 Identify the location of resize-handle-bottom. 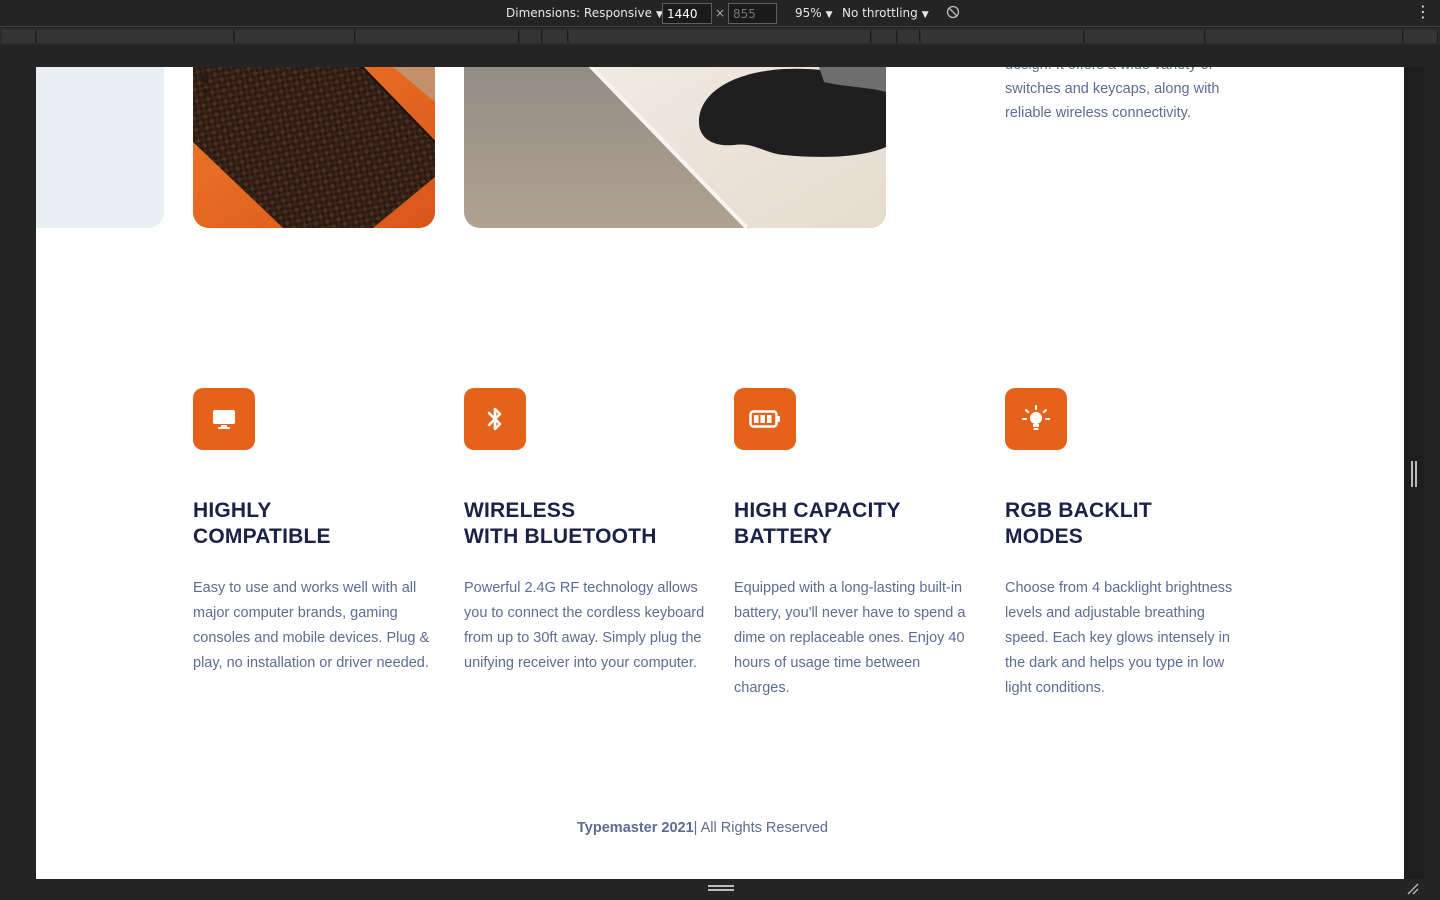
(721, 888).